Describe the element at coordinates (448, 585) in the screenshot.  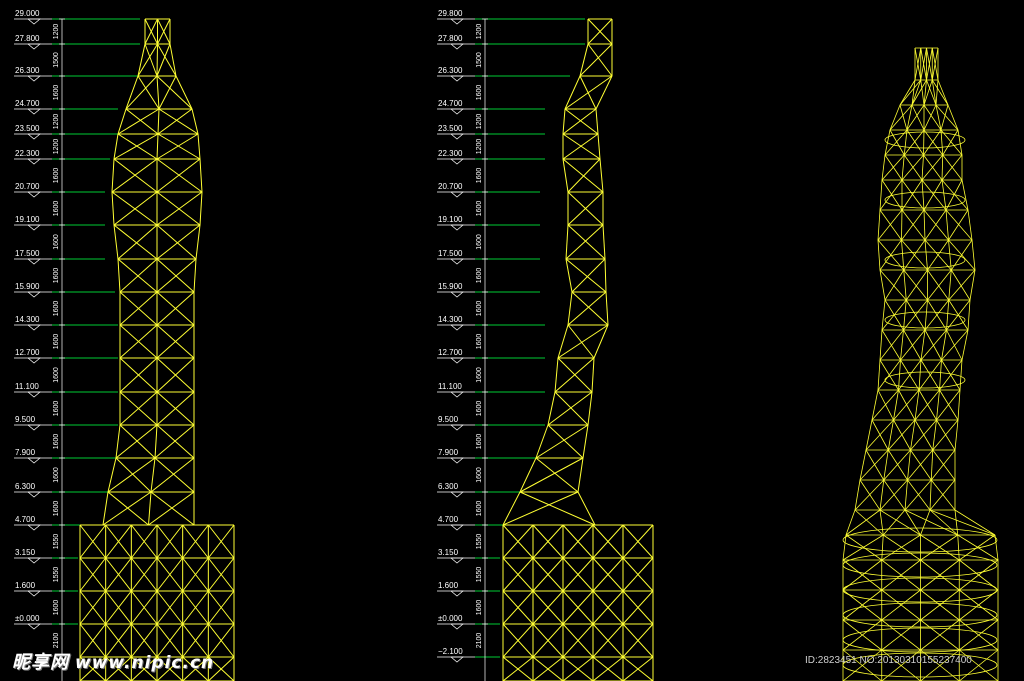
I see `level-label: 1.600` at that location.